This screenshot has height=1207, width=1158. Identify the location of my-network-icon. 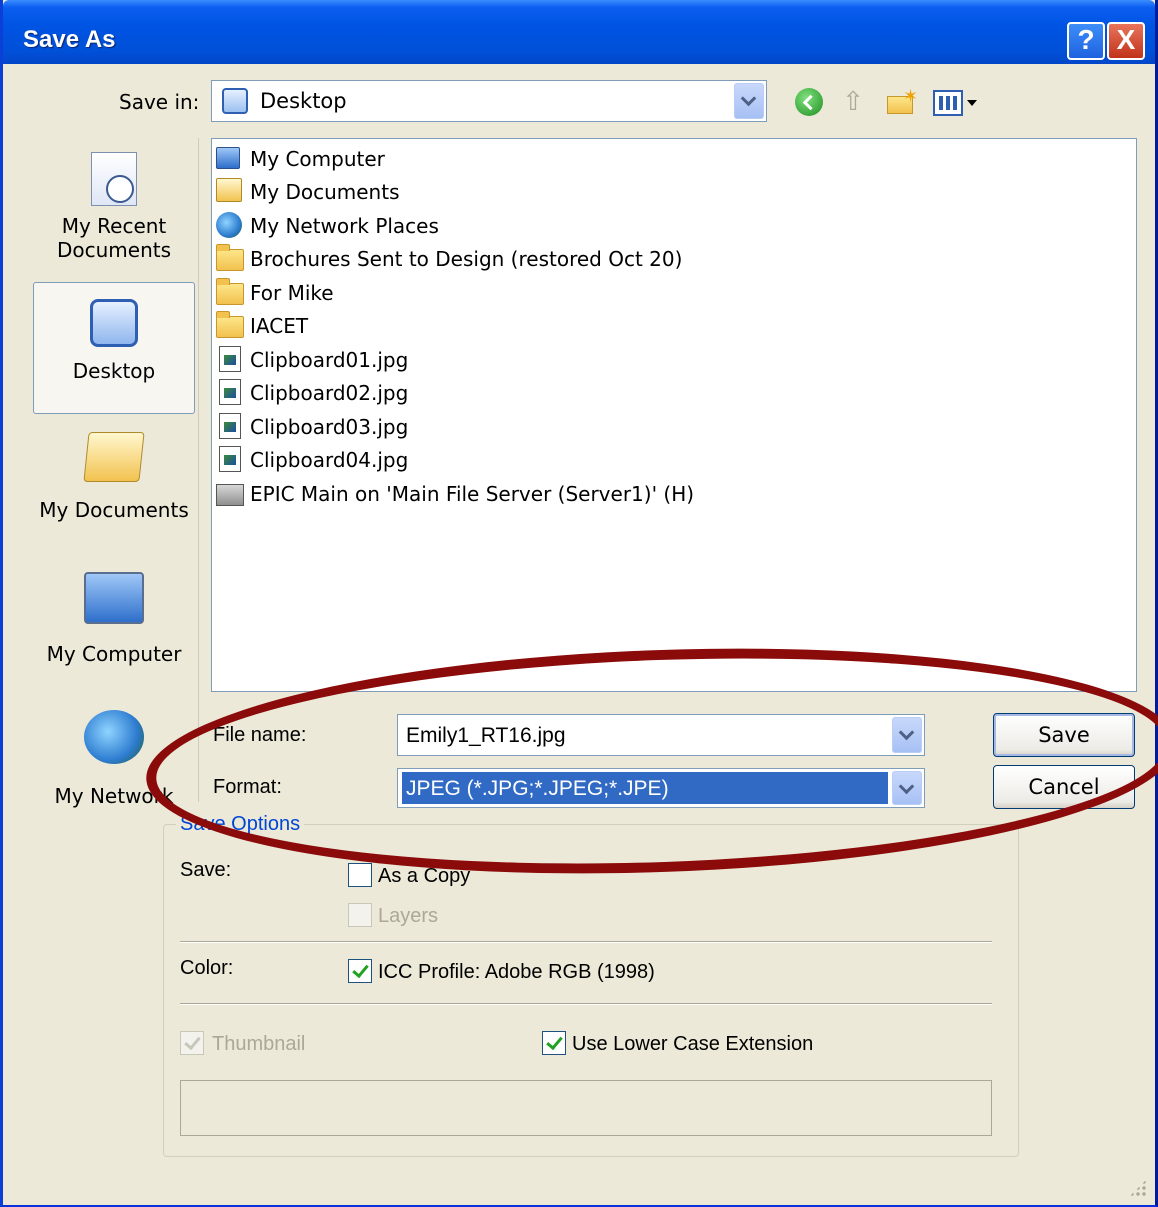
(114, 737).